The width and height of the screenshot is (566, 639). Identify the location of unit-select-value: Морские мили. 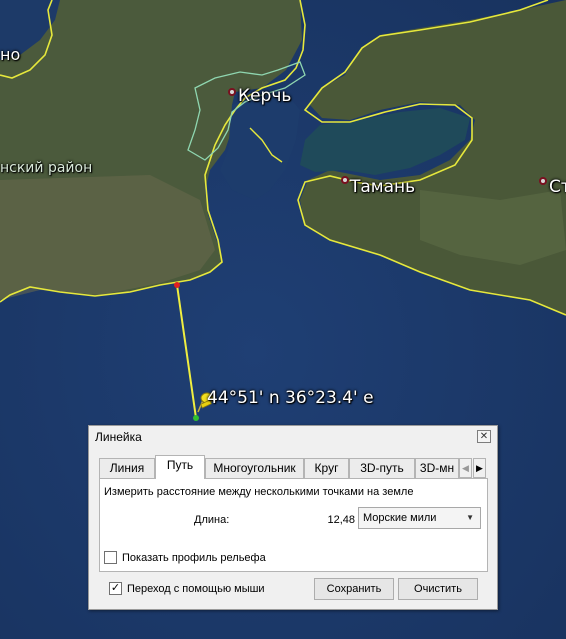
(400, 518).